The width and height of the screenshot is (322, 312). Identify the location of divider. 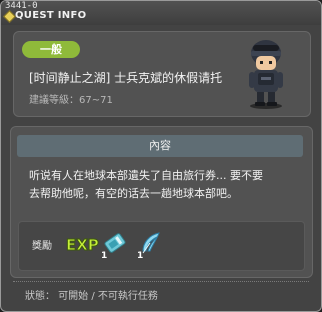
(161, 282).